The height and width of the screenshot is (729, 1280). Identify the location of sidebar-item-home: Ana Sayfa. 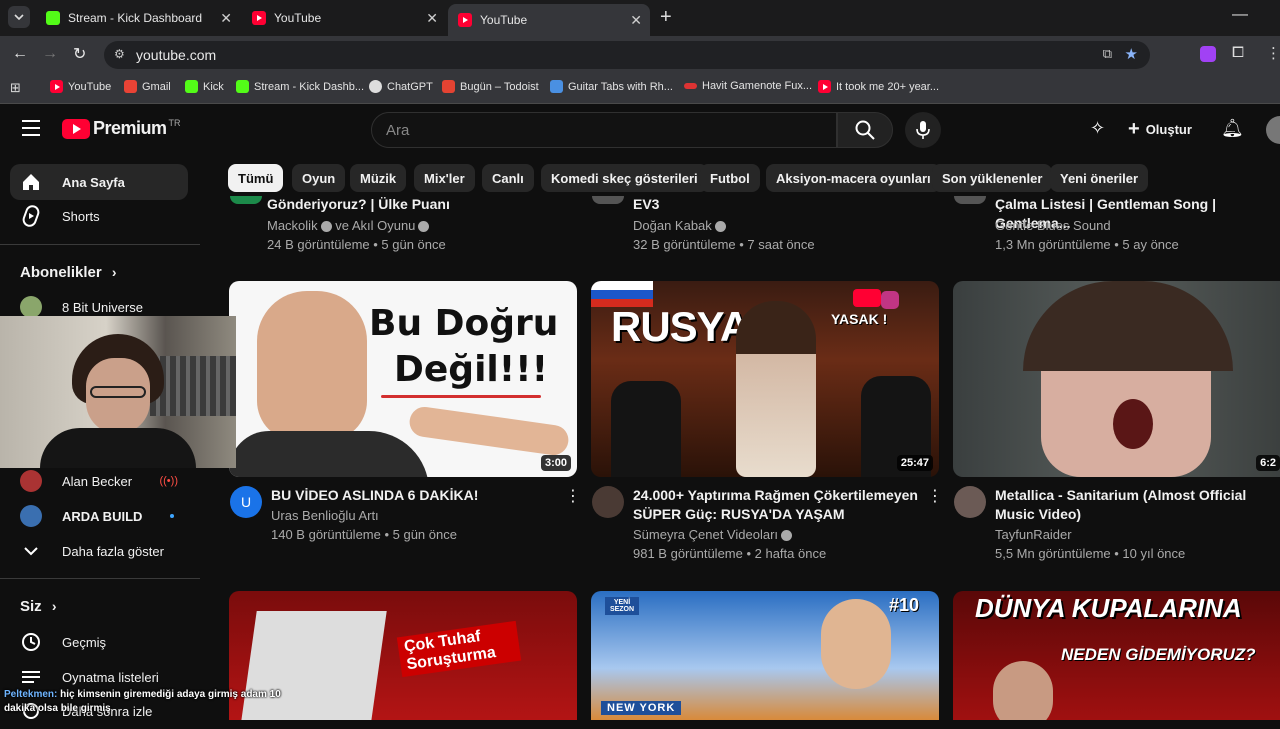
(99, 182).